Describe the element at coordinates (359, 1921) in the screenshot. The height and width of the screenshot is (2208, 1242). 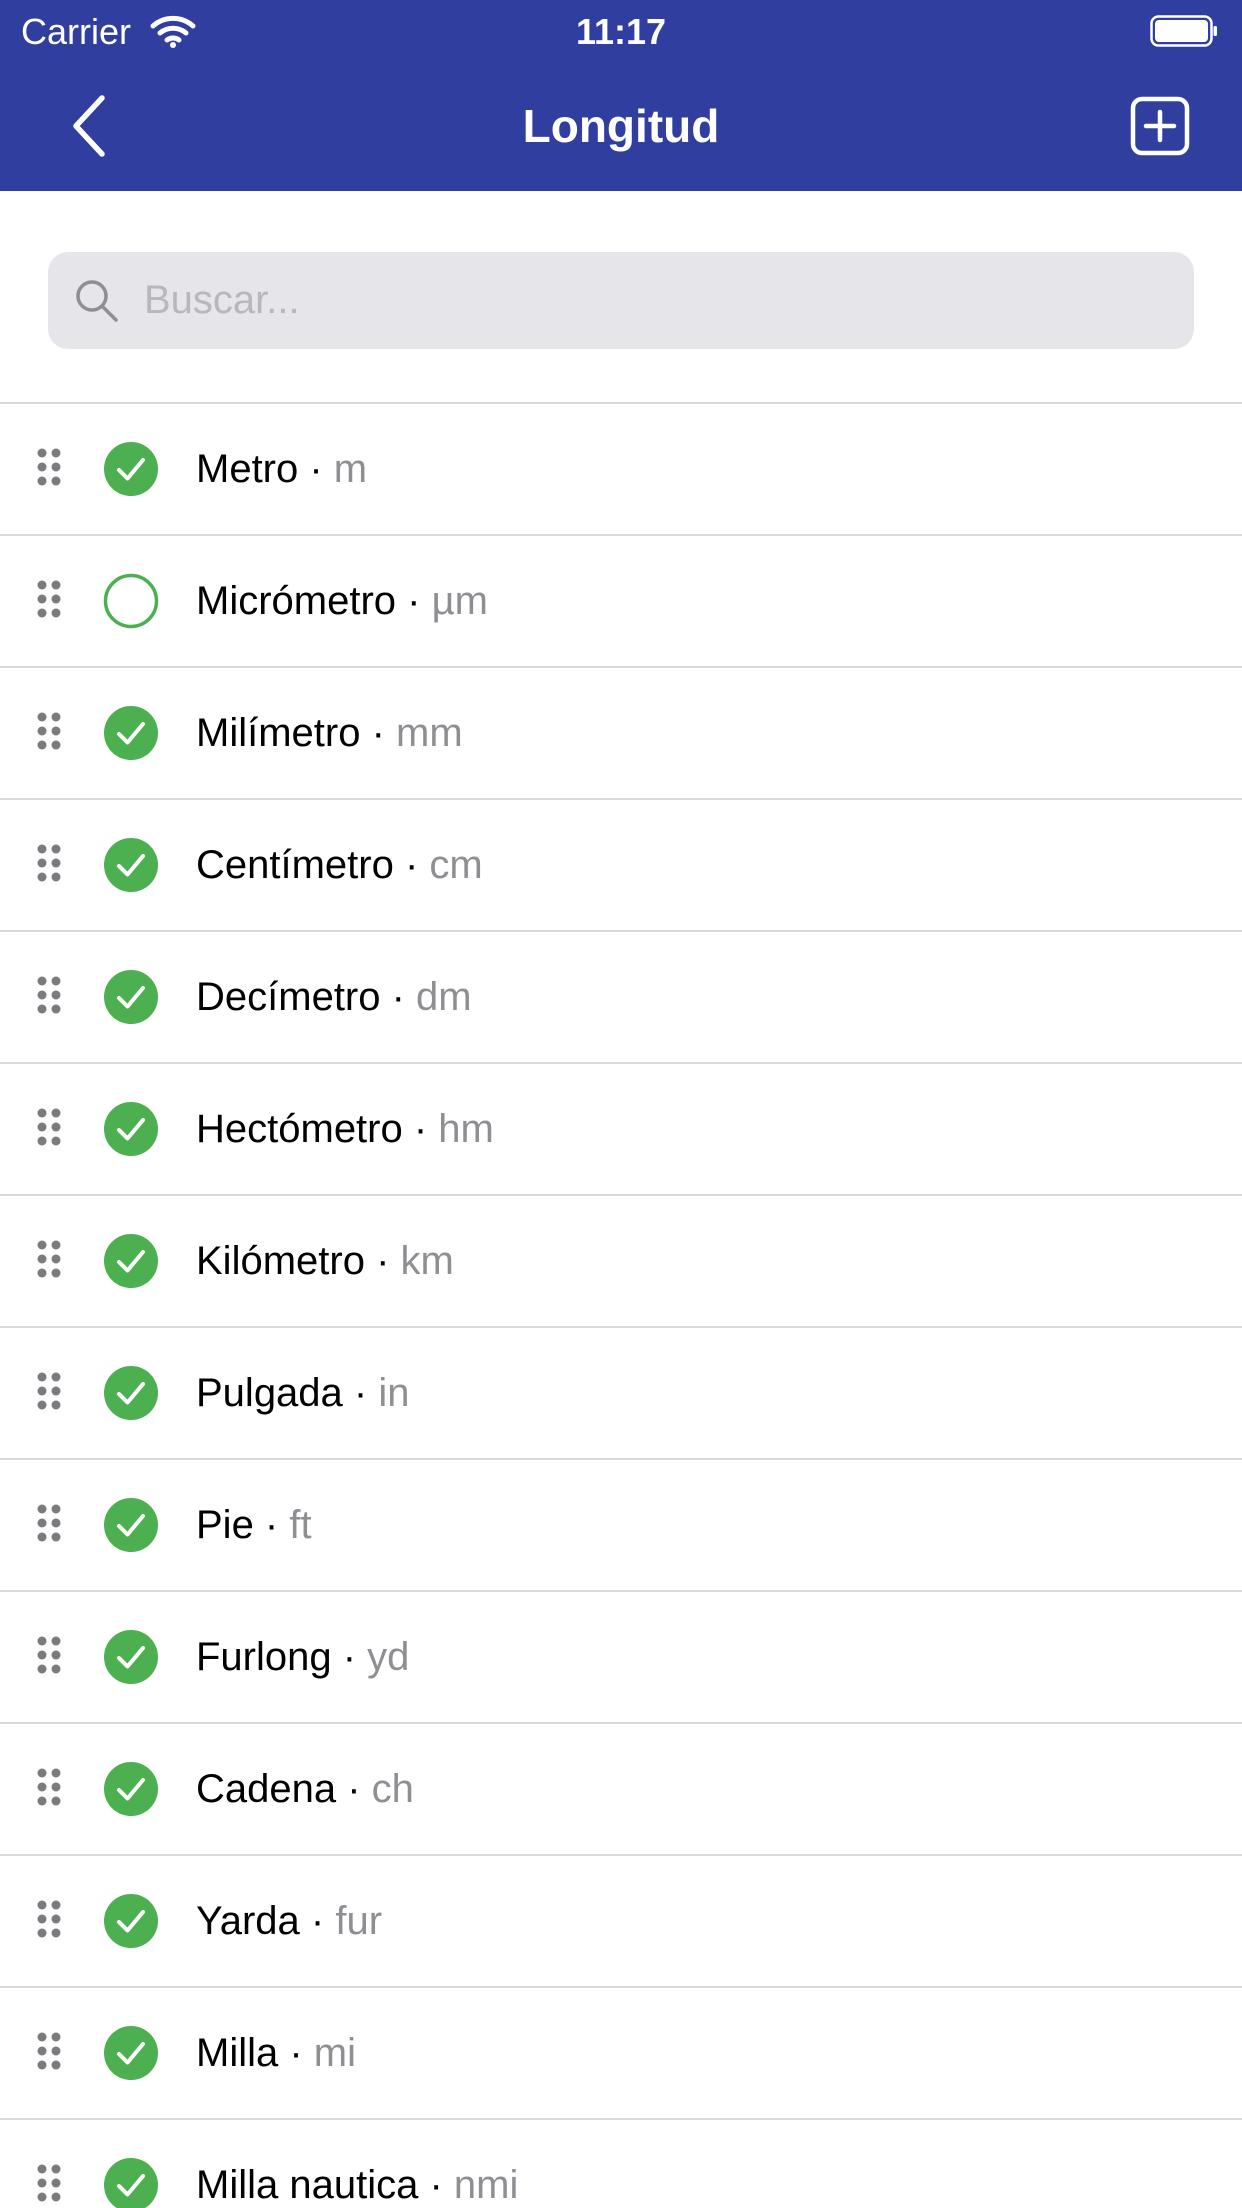
I see `unit-symbol: fur` at that location.